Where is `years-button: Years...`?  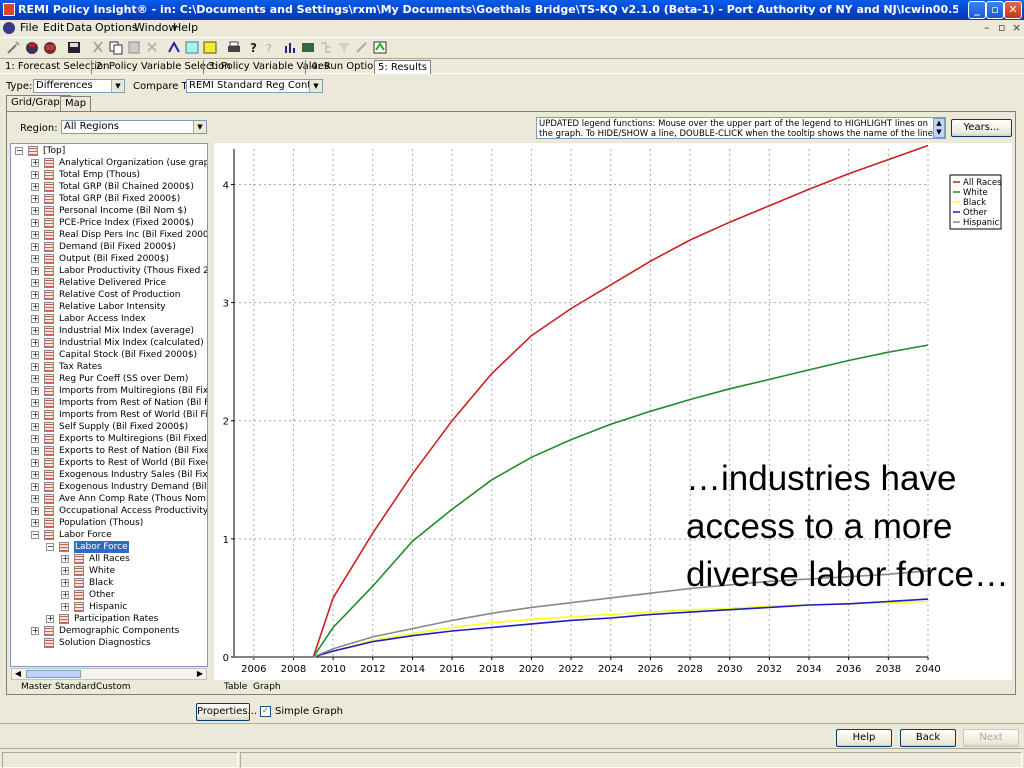
years-button: Years... is located at coordinates (981, 128).